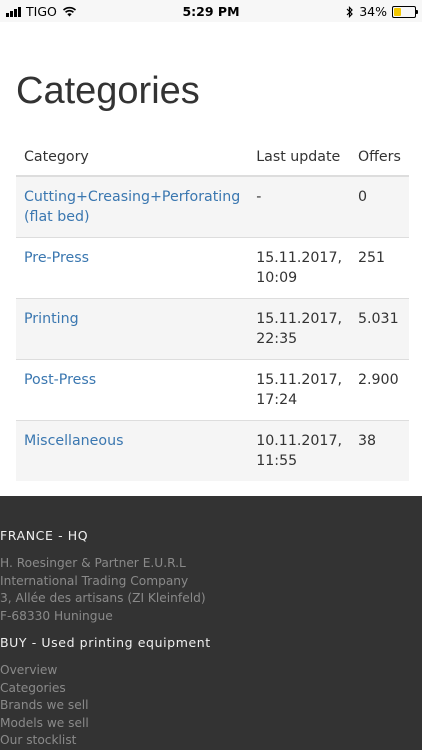 The height and width of the screenshot is (750, 422). Describe the element at coordinates (73, 441) in the screenshot. I see `category-link: Miscellaneous` at that location.